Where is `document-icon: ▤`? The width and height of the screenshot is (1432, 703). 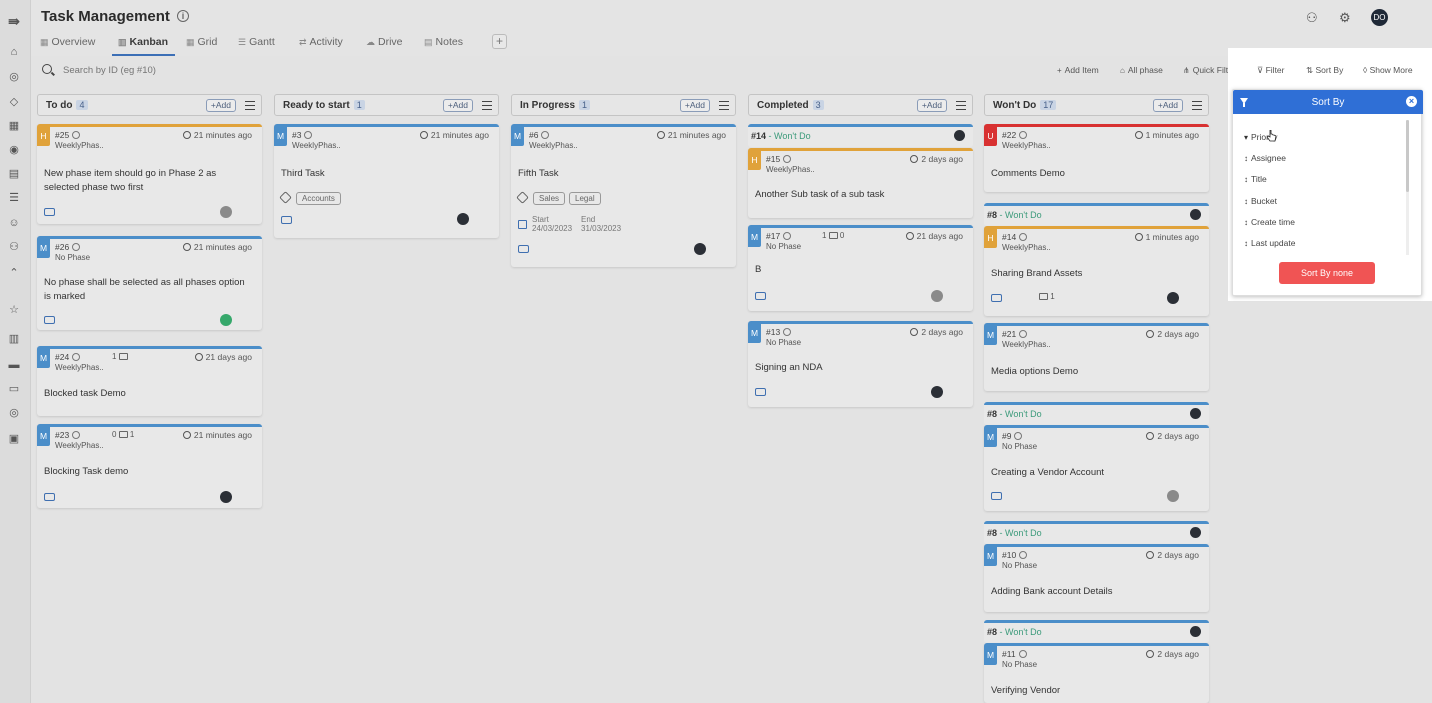 document-icon: ▤ is located at coordinates (14, 174).